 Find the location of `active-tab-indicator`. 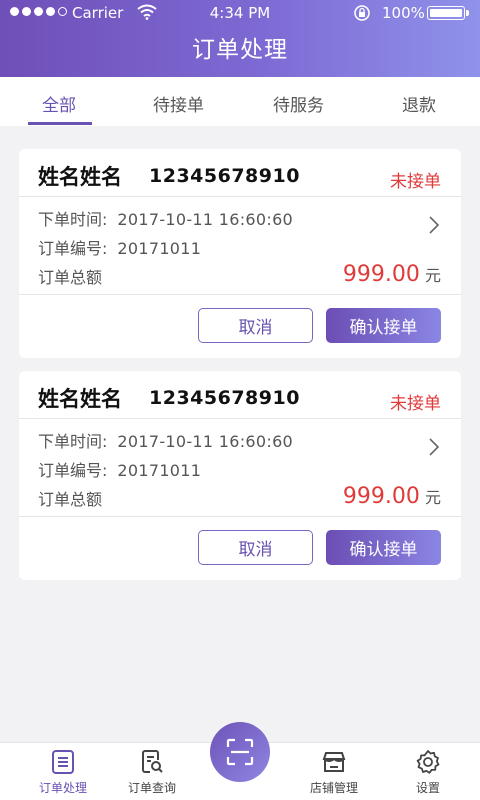

active-tab-indicator is located at coordinates (60, 123).